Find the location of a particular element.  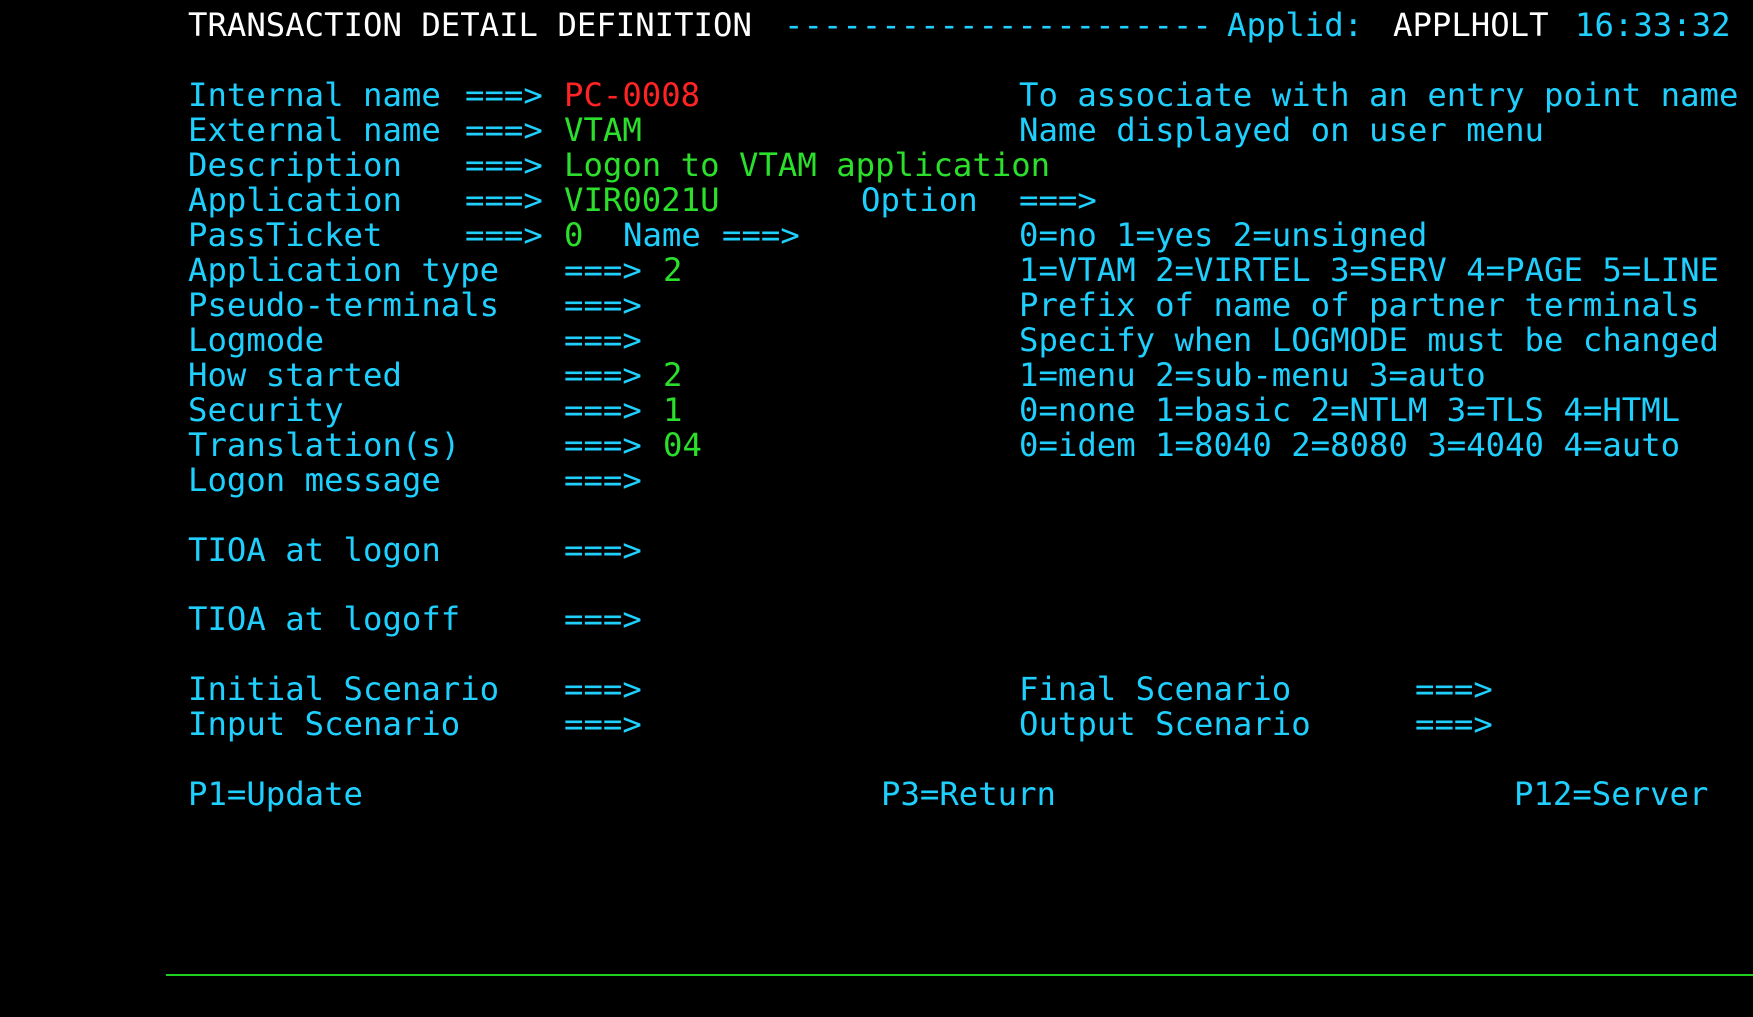

input-scenario-label: Input Scenario is located at coordinates (324, 724).